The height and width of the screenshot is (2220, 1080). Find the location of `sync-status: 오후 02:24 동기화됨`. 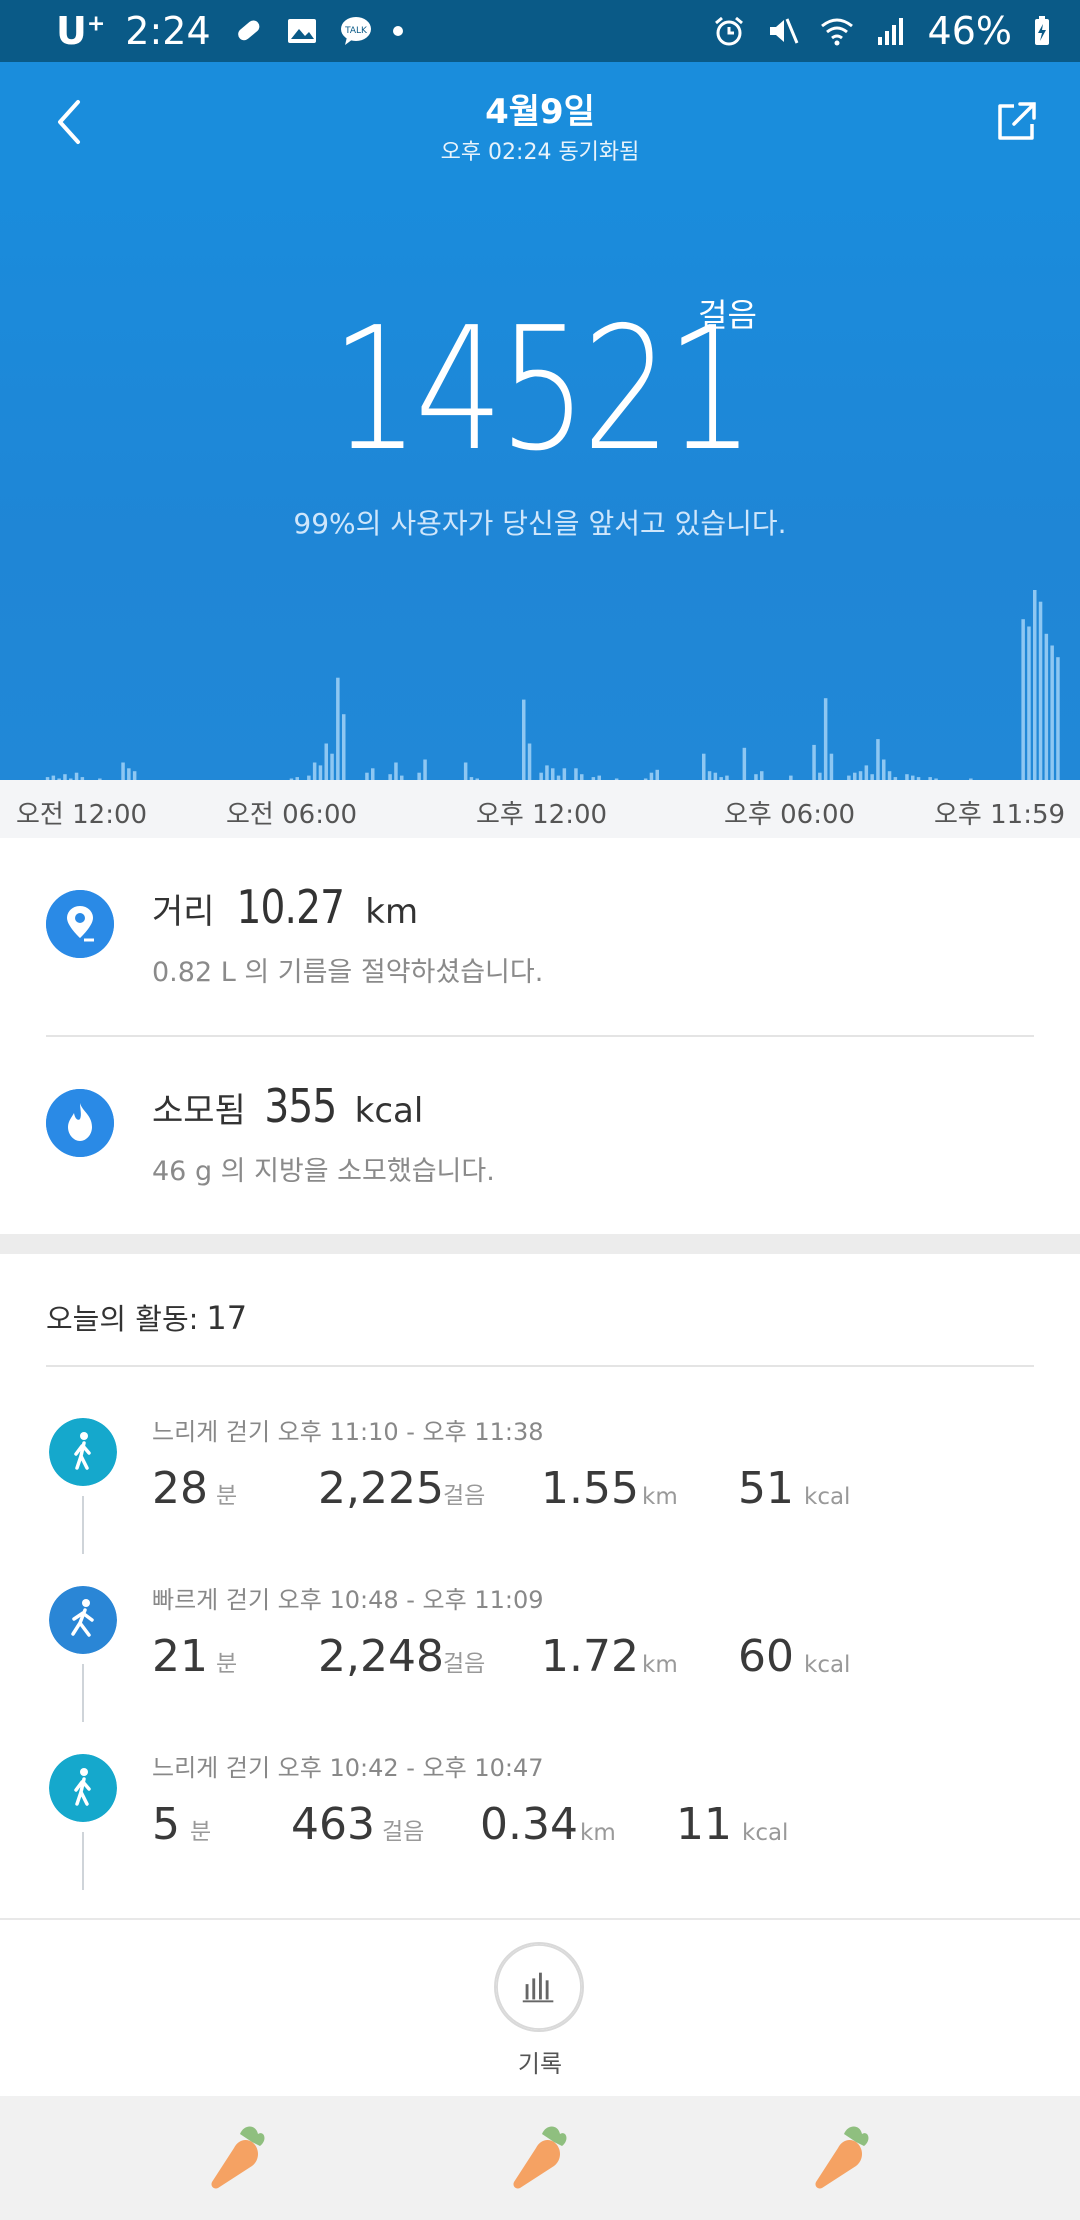

sync-status: 오후 02:24 동기화됨 is located at coordinates (540, 152).